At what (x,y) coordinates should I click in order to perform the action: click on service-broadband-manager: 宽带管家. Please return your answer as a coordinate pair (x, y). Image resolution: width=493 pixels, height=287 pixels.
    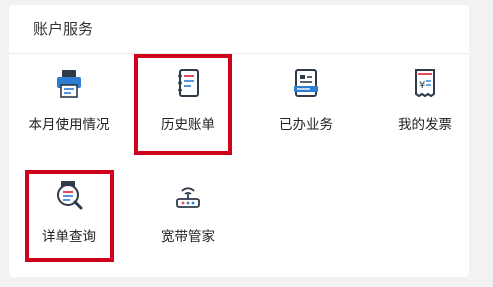
    Looking at the image, I should click on (188, 213).